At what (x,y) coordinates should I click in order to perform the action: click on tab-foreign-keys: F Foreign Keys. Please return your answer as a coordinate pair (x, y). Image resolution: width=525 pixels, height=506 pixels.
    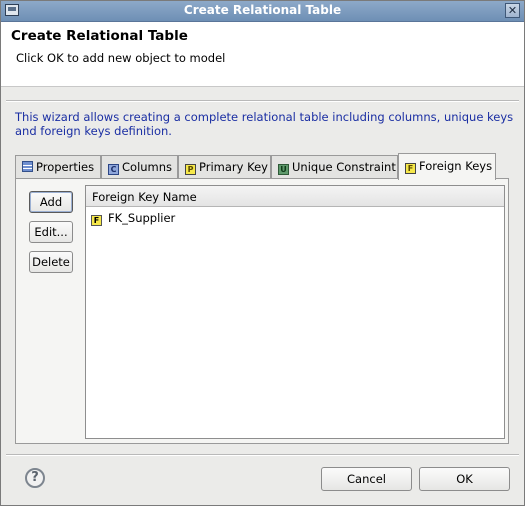
    Looking at the image, I should click on (447, 166).